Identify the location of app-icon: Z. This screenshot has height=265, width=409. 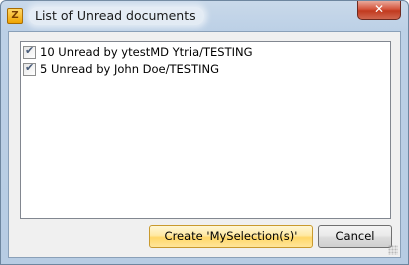
(15, 16).